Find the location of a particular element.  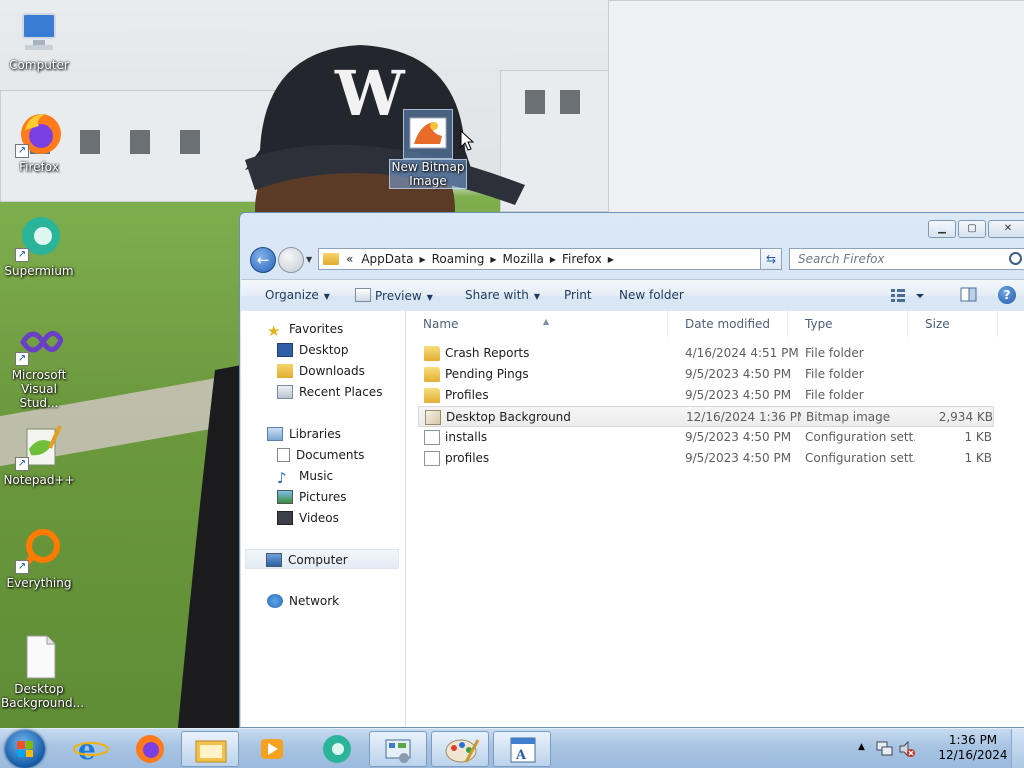

recent-pages-dropdown: ▼ is located at coordinates (309, 259).